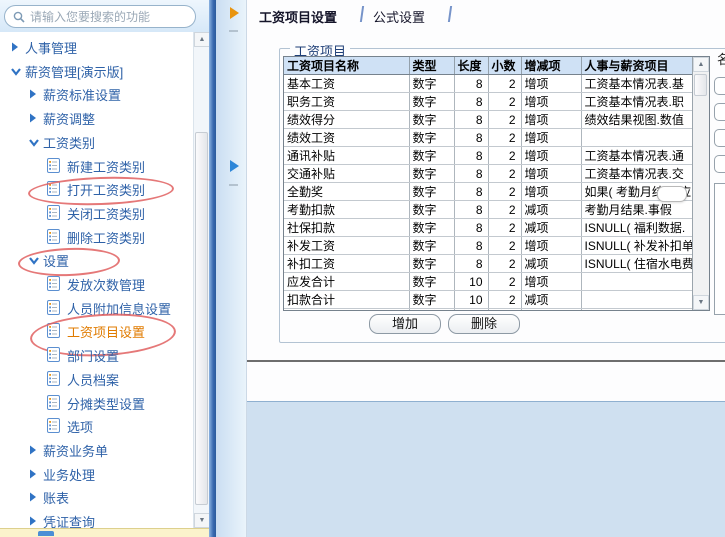  I want to click on table-row: 考勤扣款 数字 8 2 减项 考勤月结果.事假, so click(488, 209).